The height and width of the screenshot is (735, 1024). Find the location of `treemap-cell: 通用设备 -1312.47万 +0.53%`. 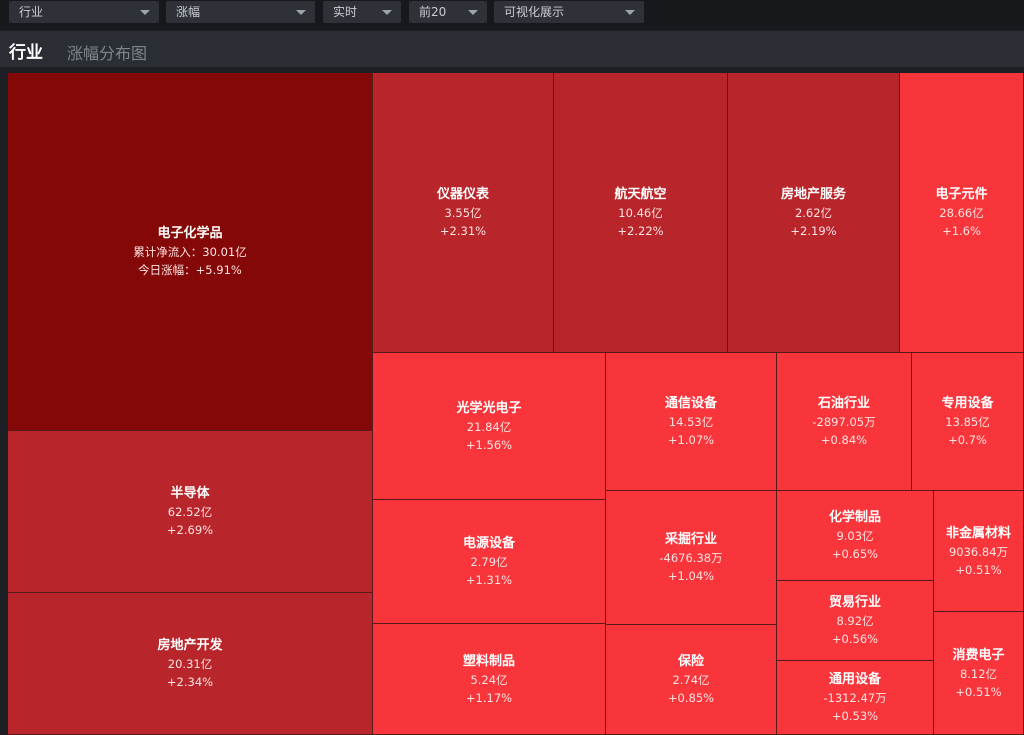

treemap-cell: 通用设备 -1312.47万 +0.53% is located at coordinates (855, 698).